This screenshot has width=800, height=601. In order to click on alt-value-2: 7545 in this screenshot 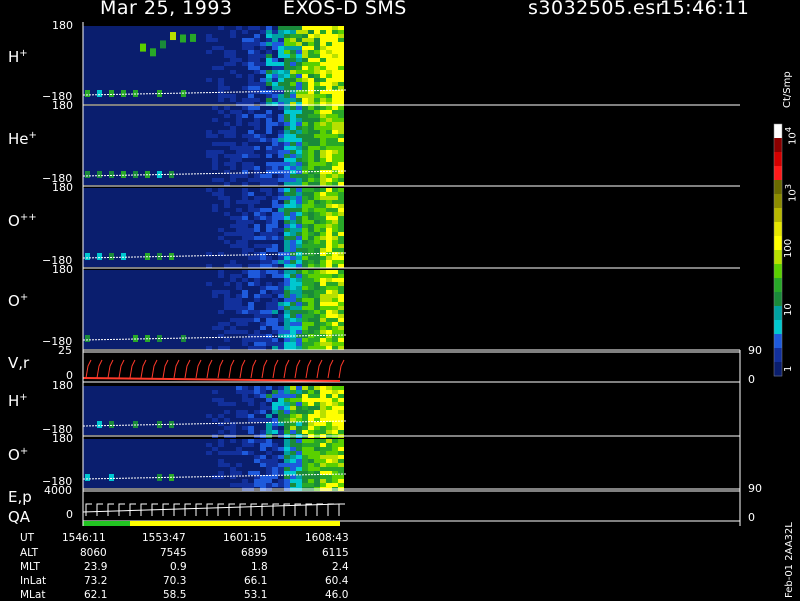, I will do `click(173, 553)`.